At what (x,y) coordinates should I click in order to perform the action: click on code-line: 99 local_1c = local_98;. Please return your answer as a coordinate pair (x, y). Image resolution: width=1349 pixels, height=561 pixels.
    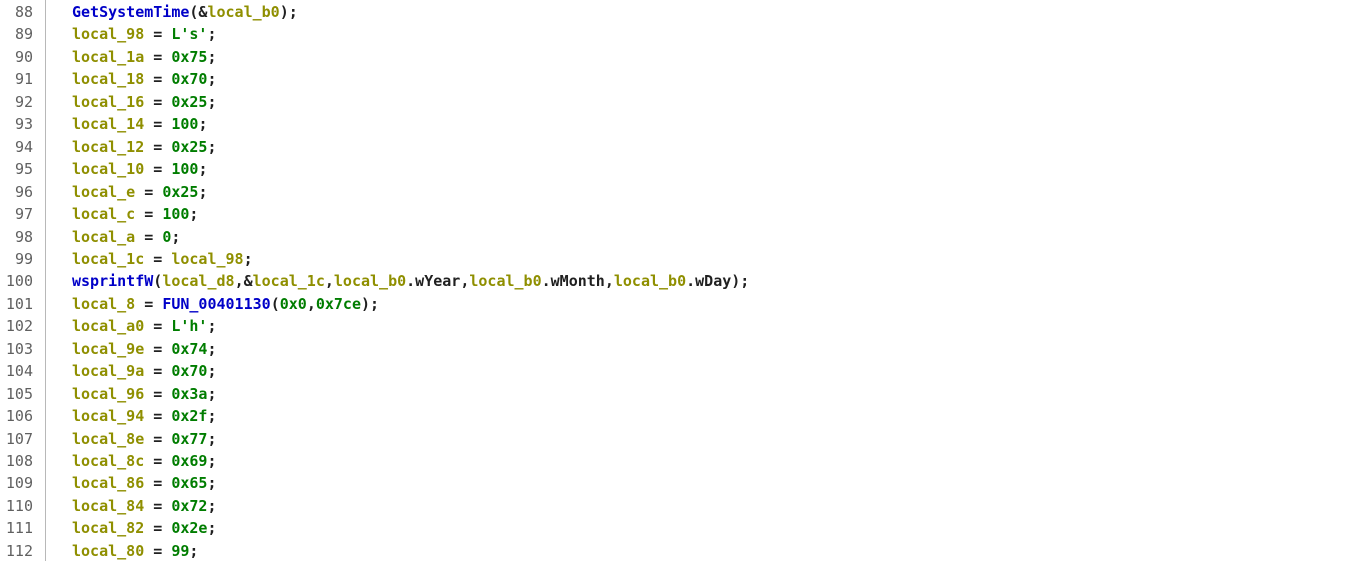
    Looking at the image, I should click on (674, 259).